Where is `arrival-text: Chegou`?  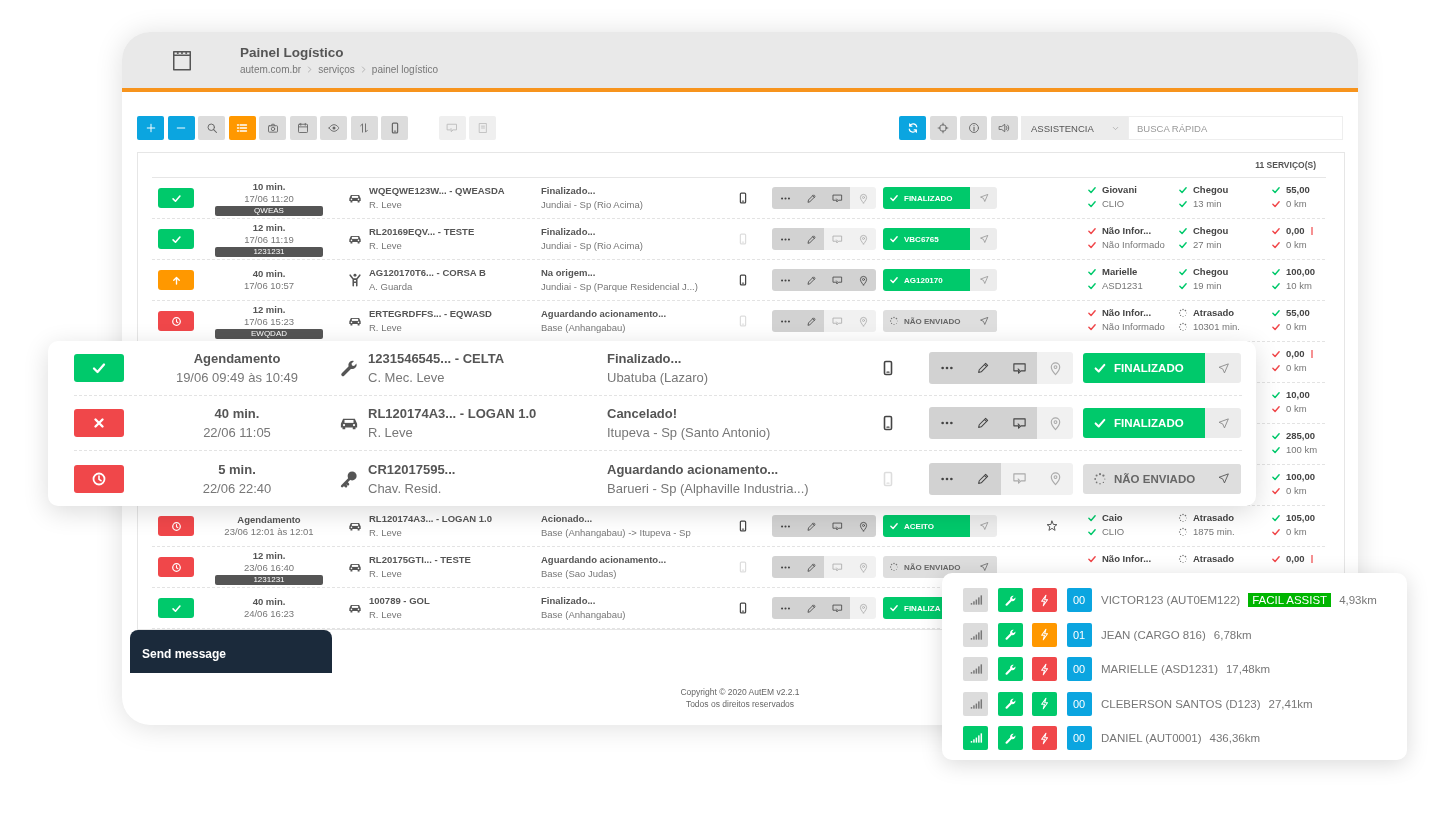 arrival-text: Chegou is located at coordinates (1211, 271).